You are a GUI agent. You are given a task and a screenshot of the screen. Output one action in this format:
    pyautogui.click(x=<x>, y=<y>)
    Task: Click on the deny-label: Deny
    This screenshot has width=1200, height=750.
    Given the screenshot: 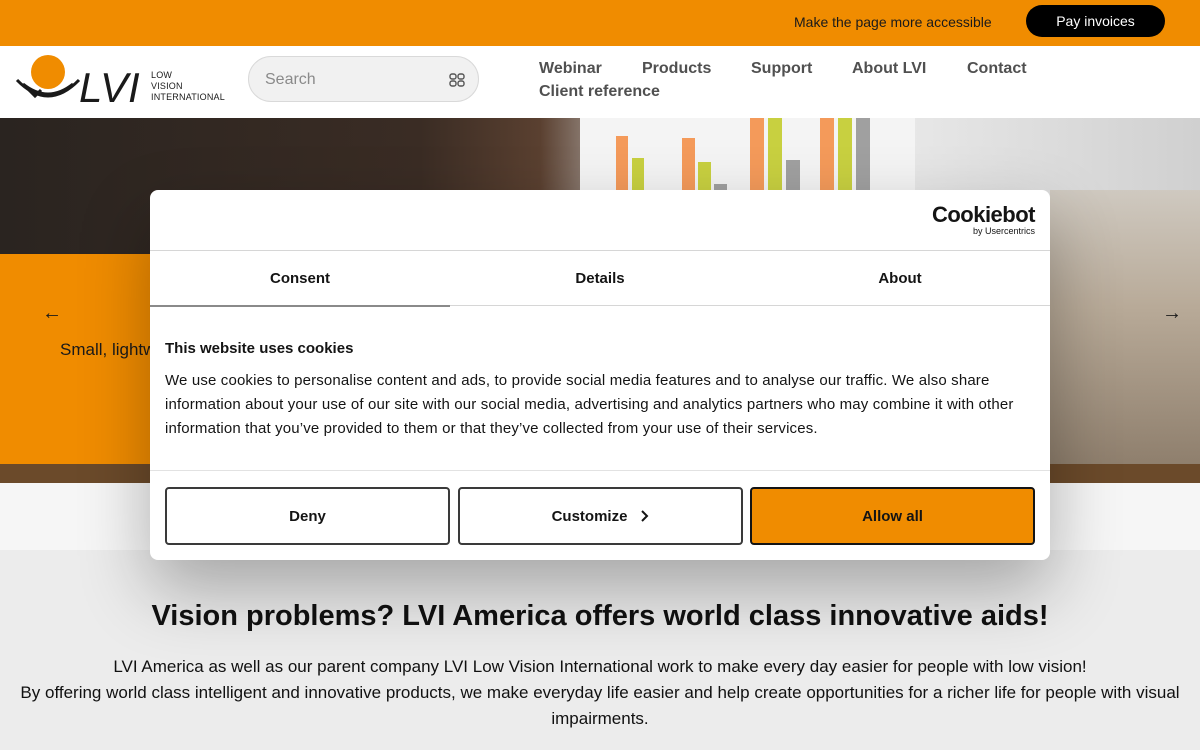 What is the action you would take?
    pyautogui.click(x=307, y=516)
    